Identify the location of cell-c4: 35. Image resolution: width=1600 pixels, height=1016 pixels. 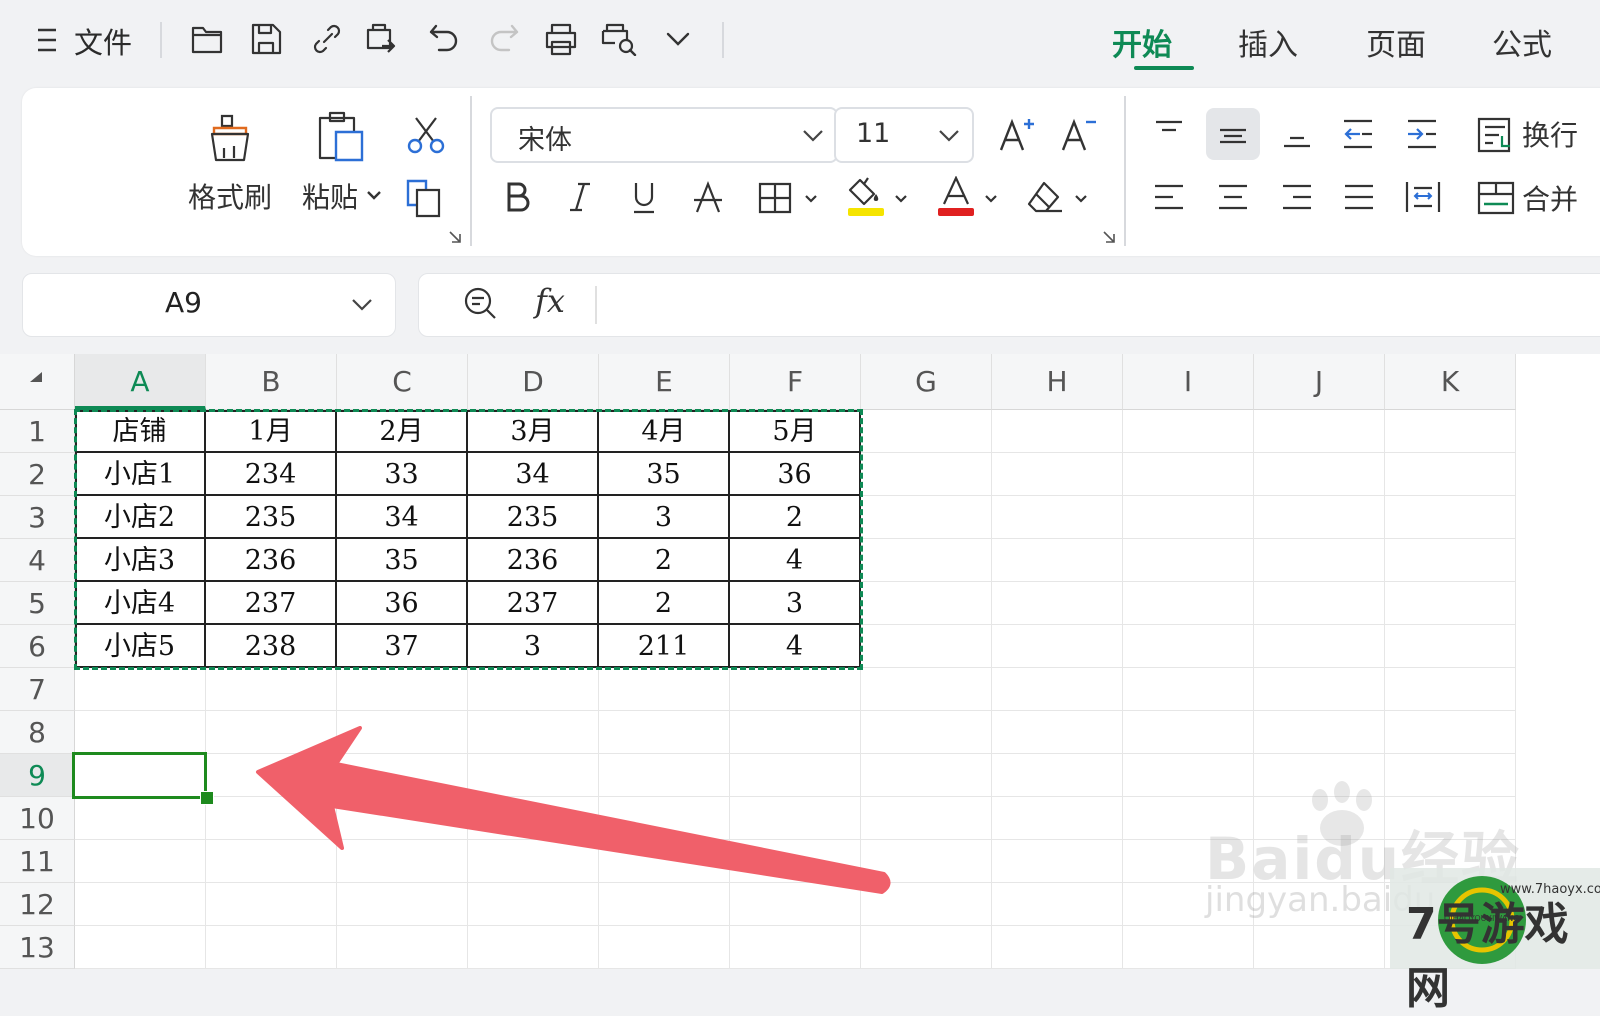
(402, 560).